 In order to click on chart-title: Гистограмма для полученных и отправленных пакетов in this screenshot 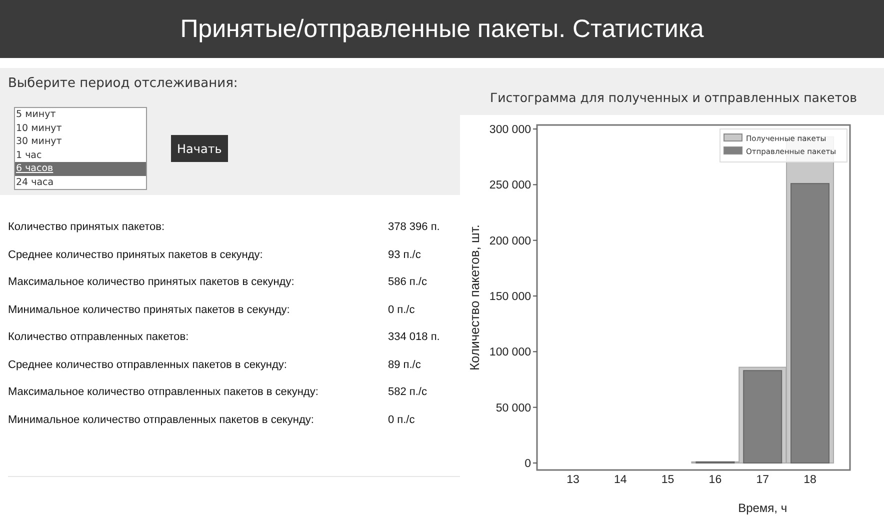, I will do `click(672, 91)`.